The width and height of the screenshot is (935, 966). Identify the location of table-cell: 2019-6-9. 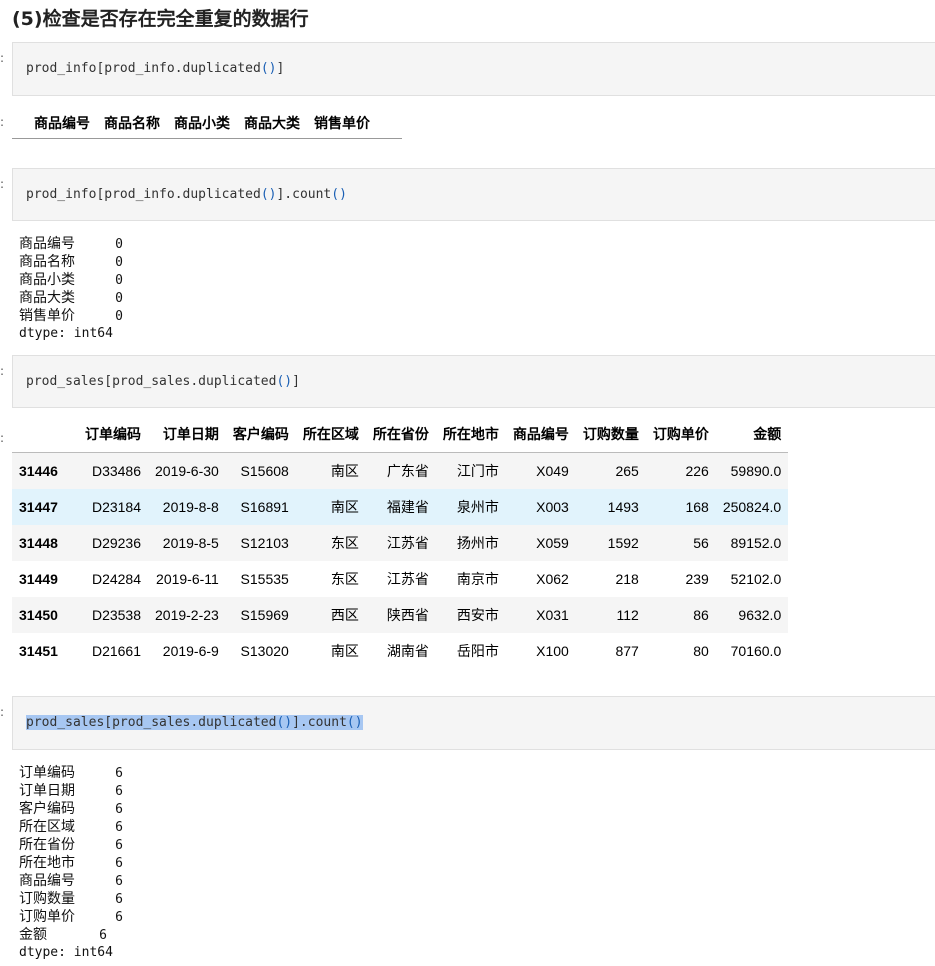
(190, 651).